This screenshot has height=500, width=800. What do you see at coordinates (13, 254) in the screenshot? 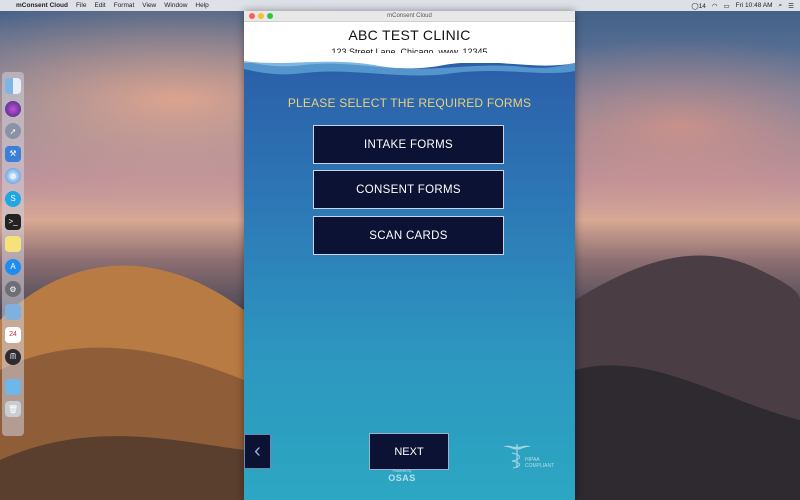
I see `dock: ➚ ⚒ ⊘ S >_ A ⚙ 24 ᗰ 🗑` at bounding box center [13, 254].